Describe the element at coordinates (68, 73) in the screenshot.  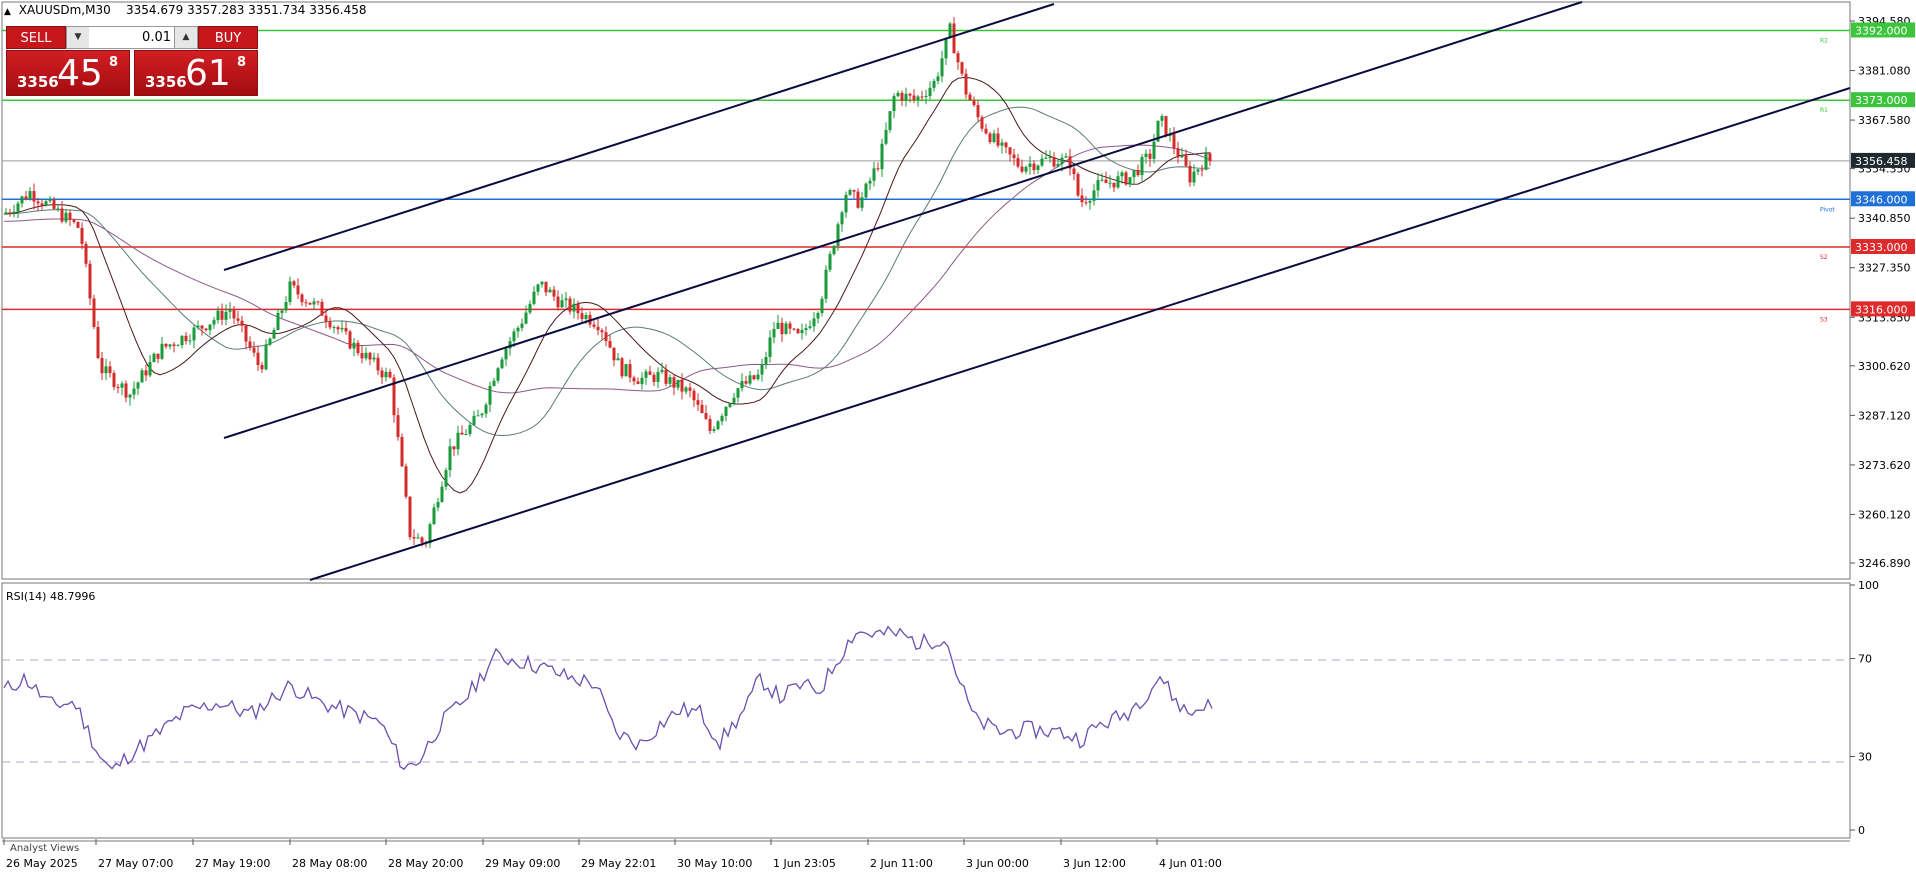
I see `sell-price-button: 3356 45 8` at that location.